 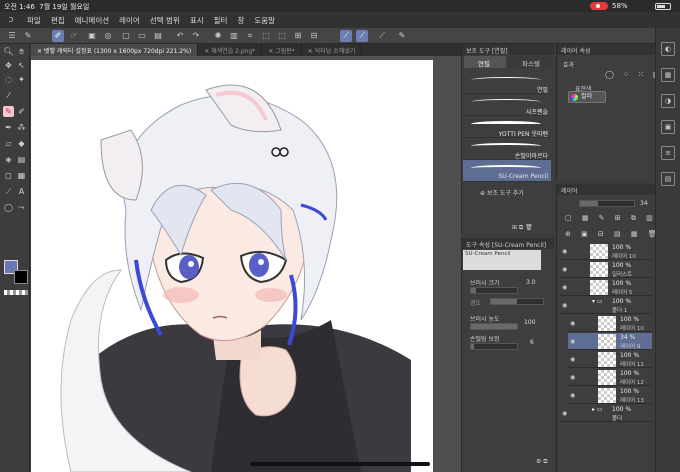 I want to click on tab-drawing-board: ✕ 그림판*, so click(x=282, y=50).